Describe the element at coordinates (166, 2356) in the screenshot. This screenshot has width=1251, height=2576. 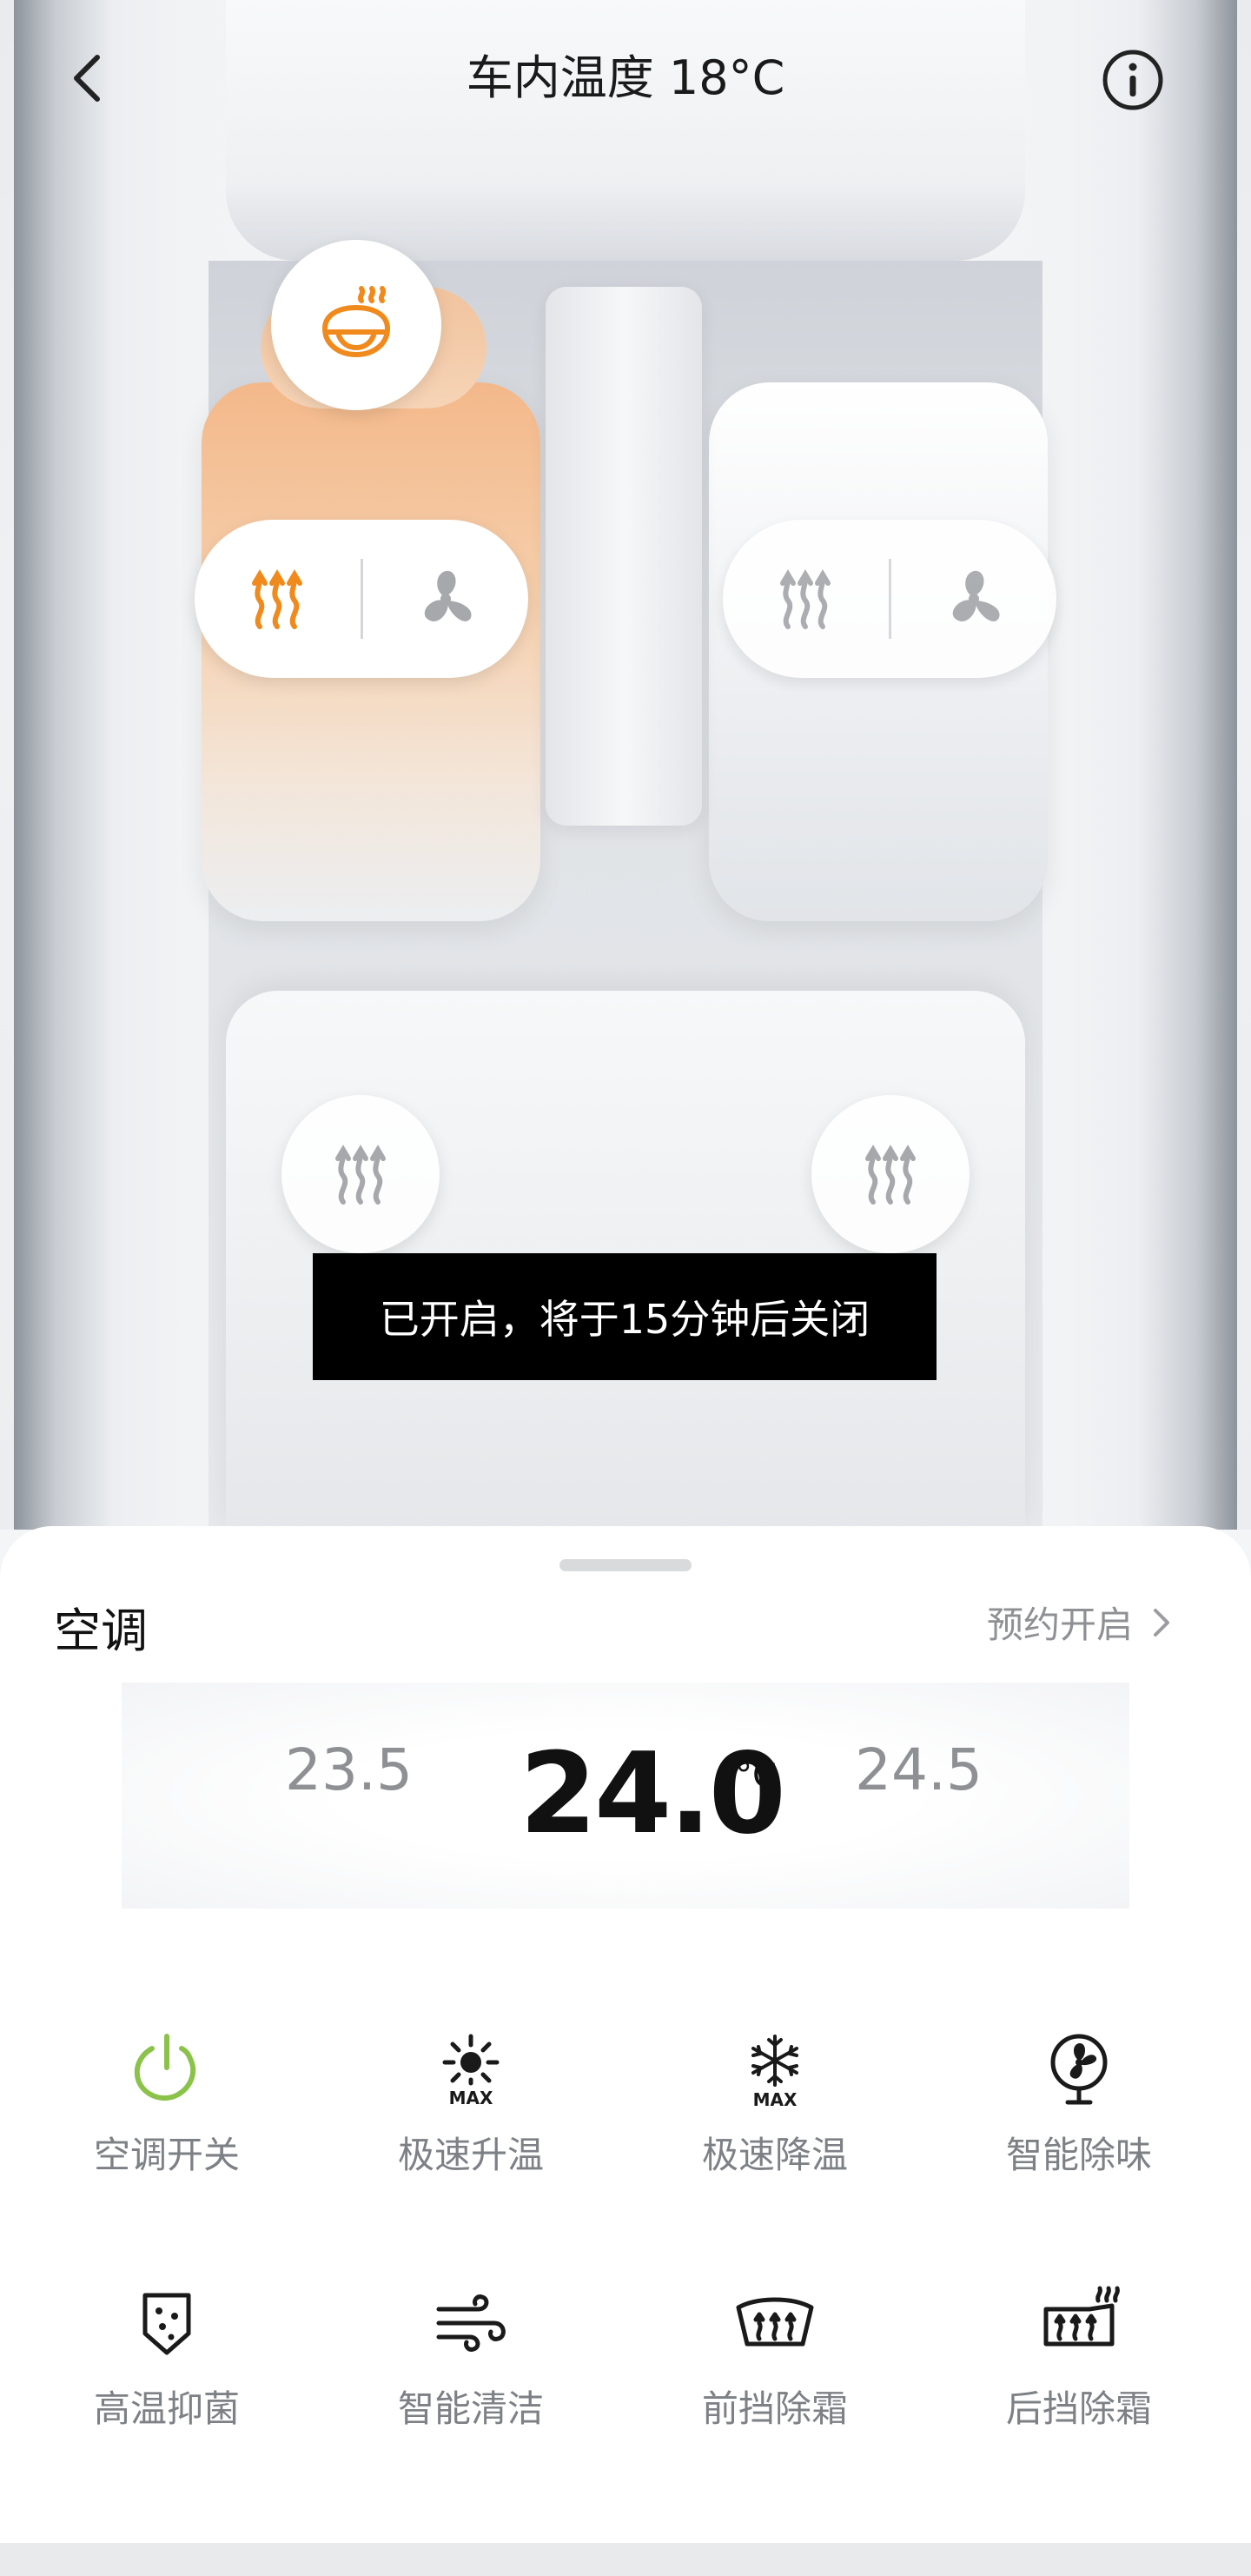
I see `feature-sterilize: 高温抑菌` at that location.